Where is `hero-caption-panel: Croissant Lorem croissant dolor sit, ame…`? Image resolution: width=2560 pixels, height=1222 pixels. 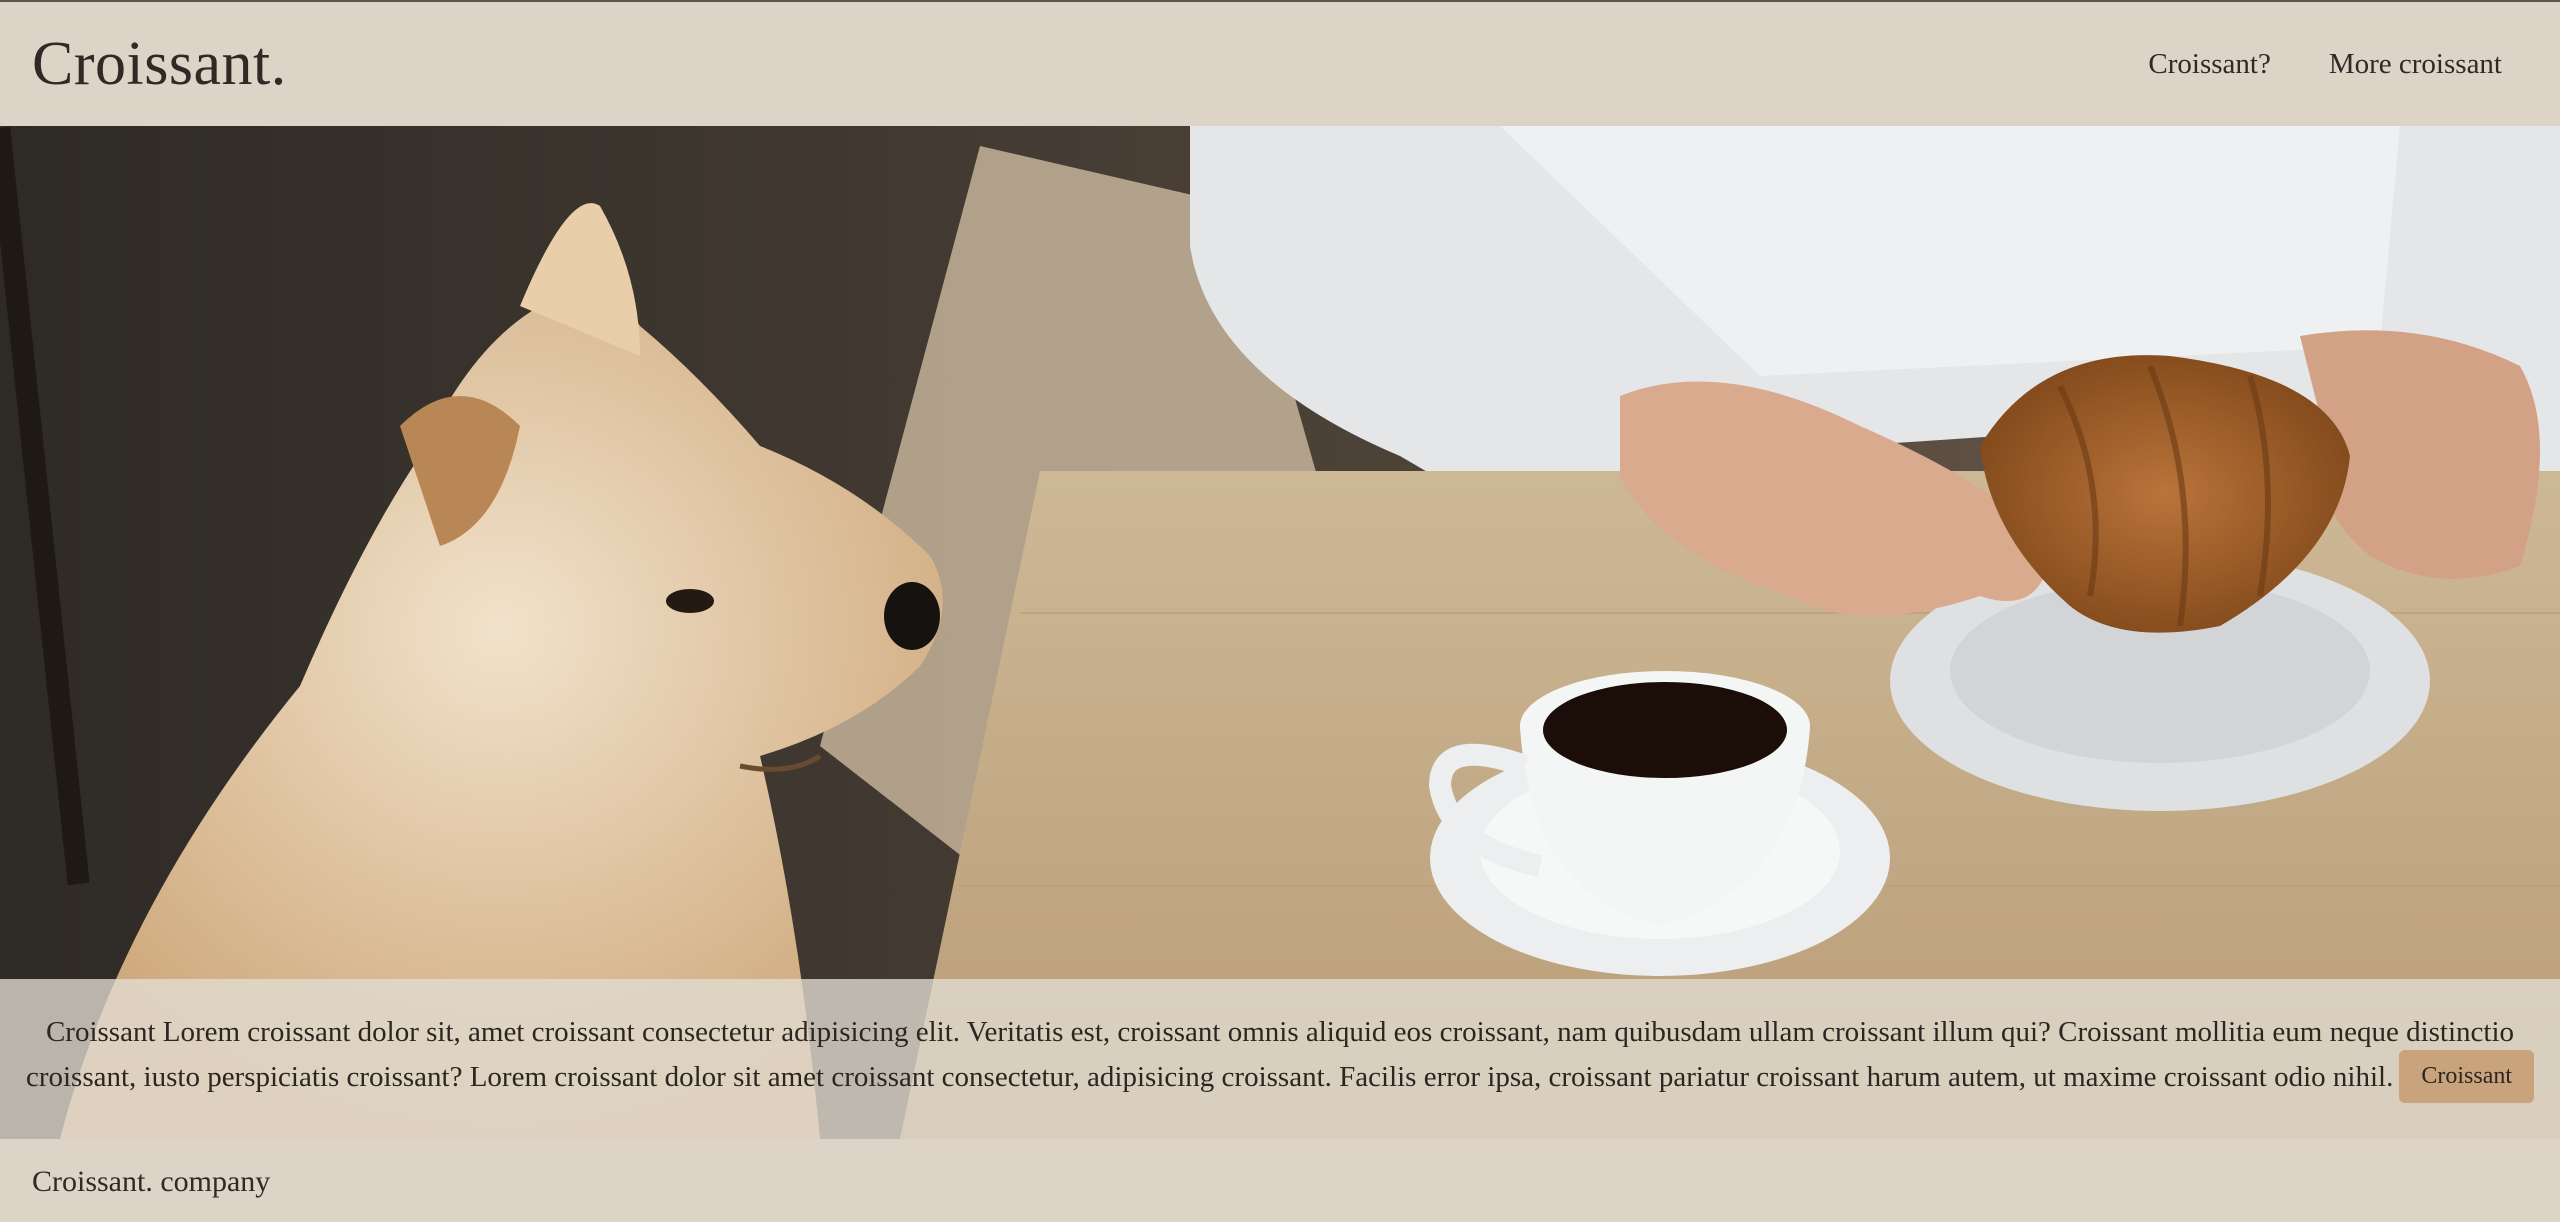
hero-caption-panel: Croissant Lorem croissant dolor sit, ame… is located at coordinates (1280, 1059).